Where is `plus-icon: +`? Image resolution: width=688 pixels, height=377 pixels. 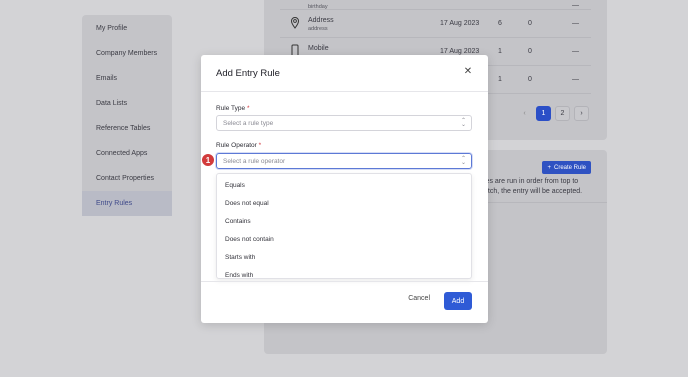 plus-icon: + is located at coordinates (549, 167).